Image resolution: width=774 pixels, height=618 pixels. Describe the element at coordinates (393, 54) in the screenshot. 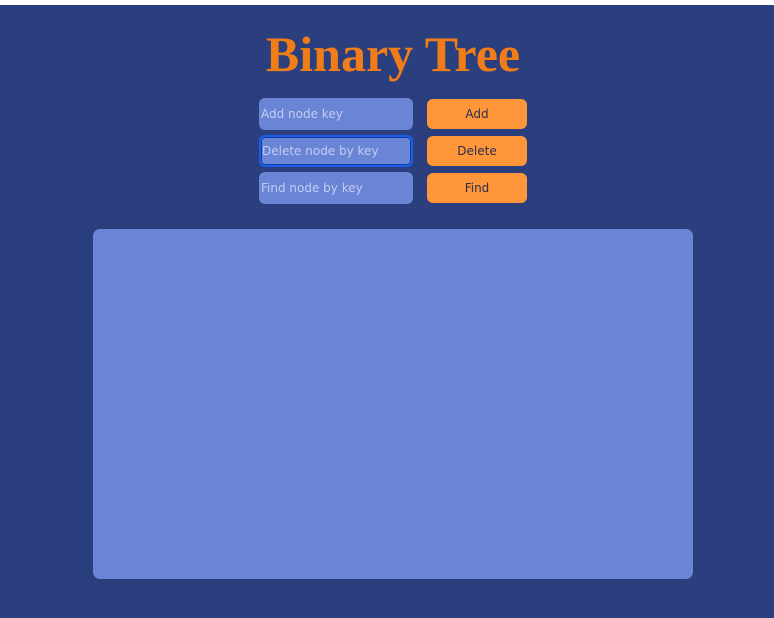

I see `page-title: Binary Tree` at that location.